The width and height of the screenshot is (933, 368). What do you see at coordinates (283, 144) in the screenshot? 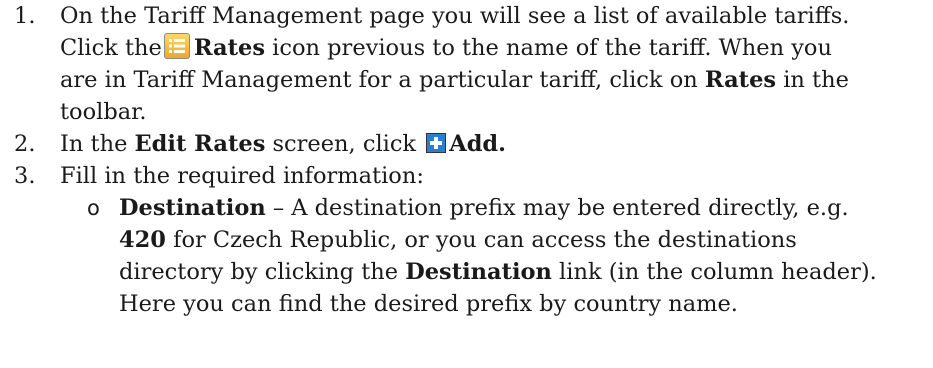
I see `step-2-text: In the Edit Rates screen, click Add.` at bounding box center [283, 144].